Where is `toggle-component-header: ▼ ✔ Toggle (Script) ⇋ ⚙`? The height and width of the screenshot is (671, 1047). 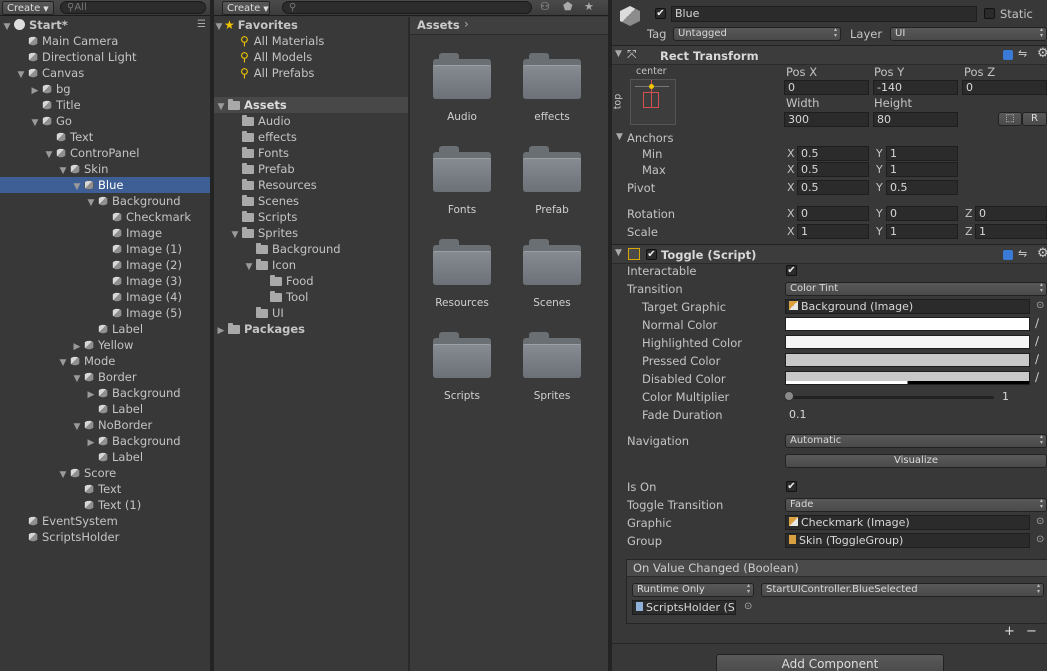 toggle-component-header: ▼ ✔ Toggle (Script) ⇋ ⚙ is located at coordinates (829, 254).